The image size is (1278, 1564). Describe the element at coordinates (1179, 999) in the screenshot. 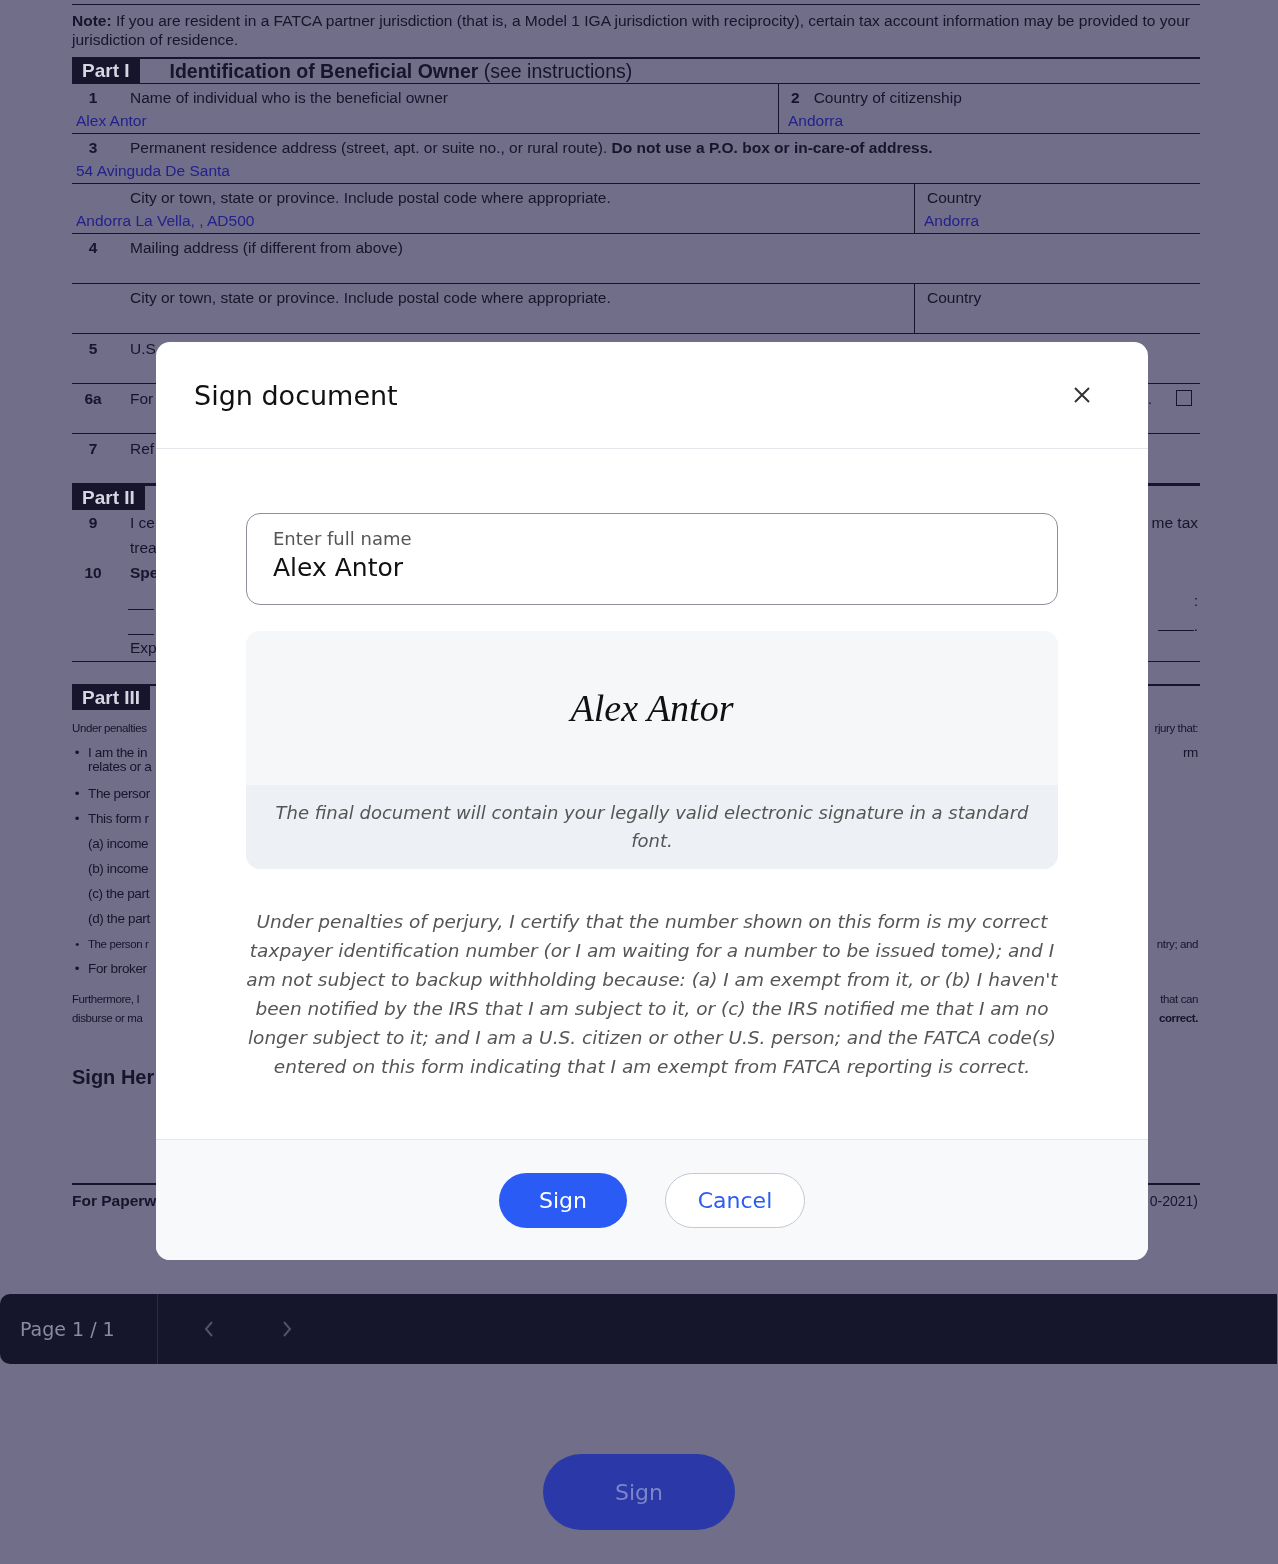

I see `form-text: that can` at that location.